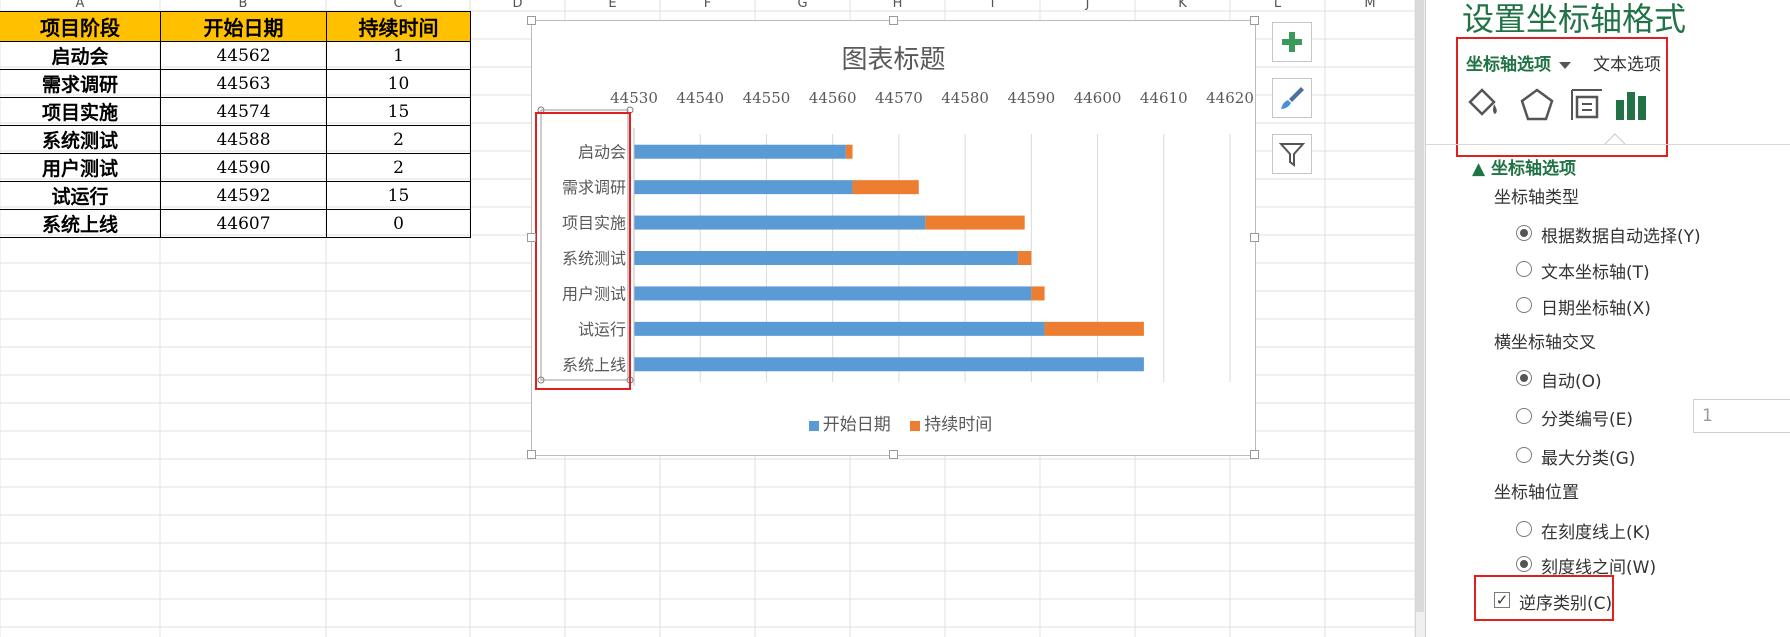 Image resolution: width=1790 pixels, height=637 pixels. I want to click on header-duration: 持续时间, so click(398, 26).